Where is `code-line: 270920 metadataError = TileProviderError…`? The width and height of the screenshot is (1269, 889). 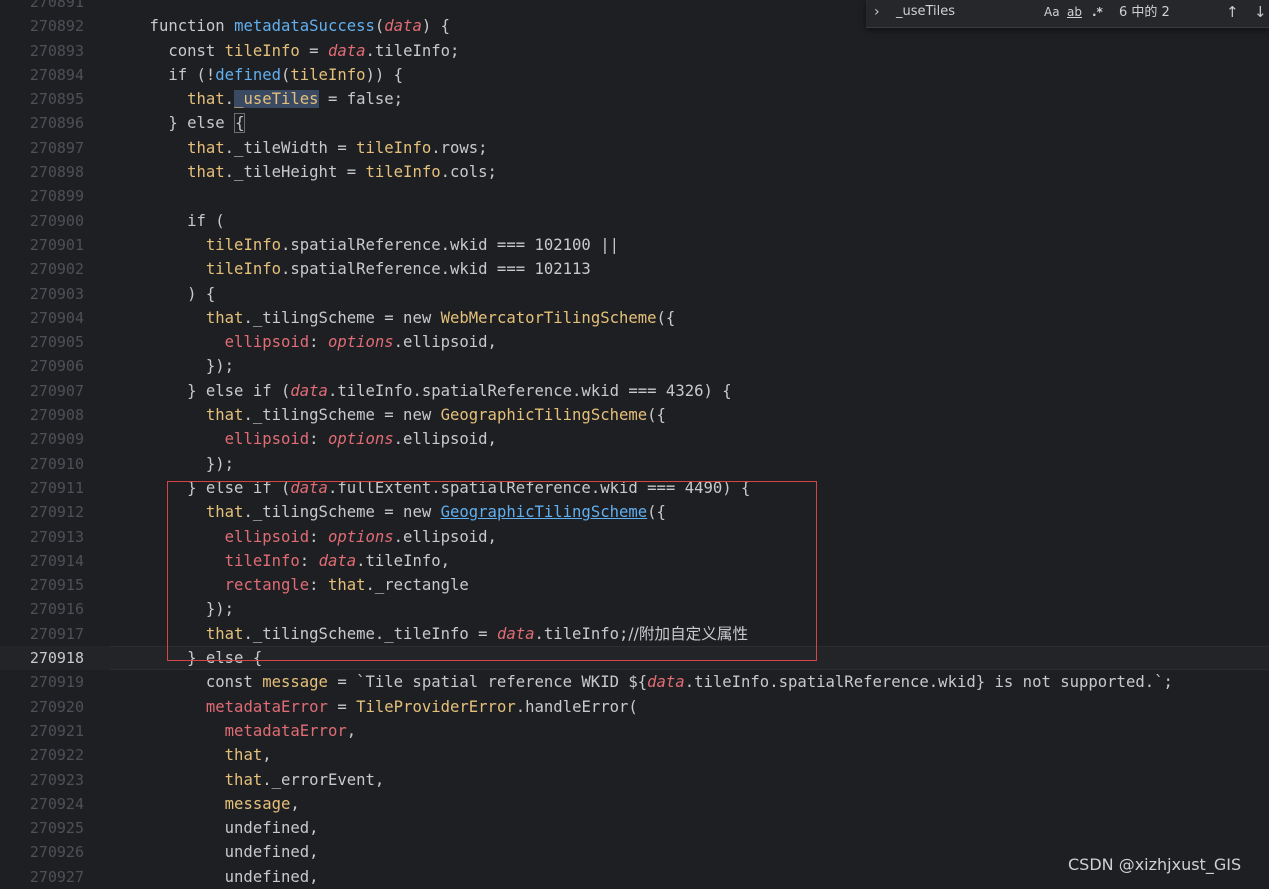 code-line: 270920 metadataError = TileProviderError… is located at coordinates (634, 707).